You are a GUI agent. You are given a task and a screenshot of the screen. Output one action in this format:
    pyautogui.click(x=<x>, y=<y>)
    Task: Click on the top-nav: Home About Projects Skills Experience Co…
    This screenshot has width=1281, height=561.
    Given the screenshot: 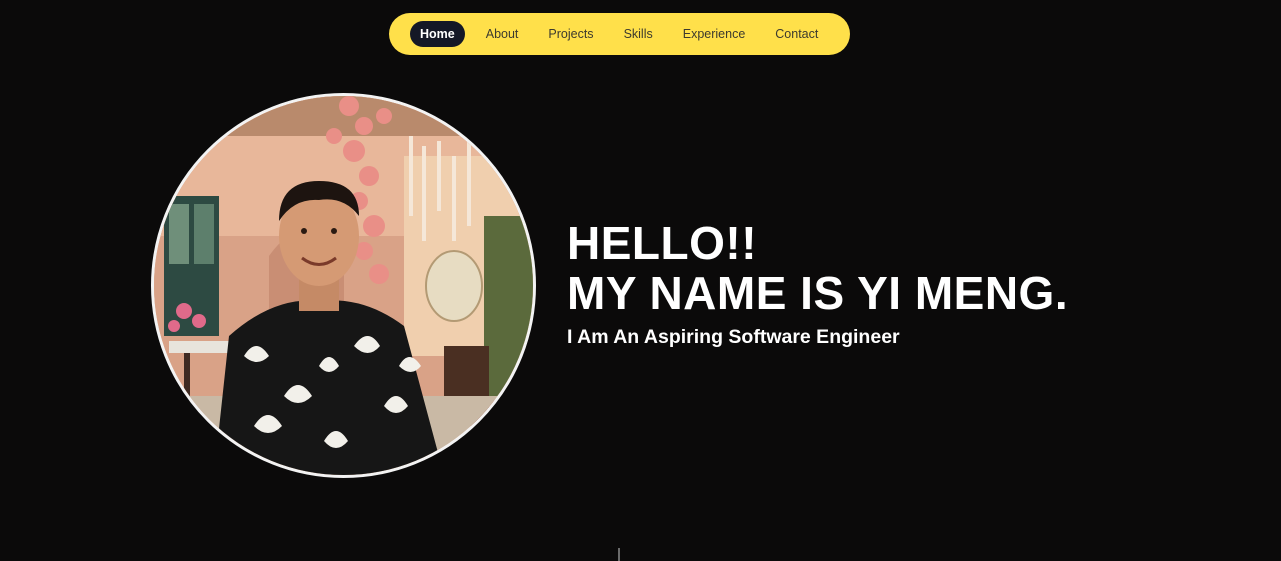 What is the action you would take?
    pyautogui.click(x=619, y=34)
    